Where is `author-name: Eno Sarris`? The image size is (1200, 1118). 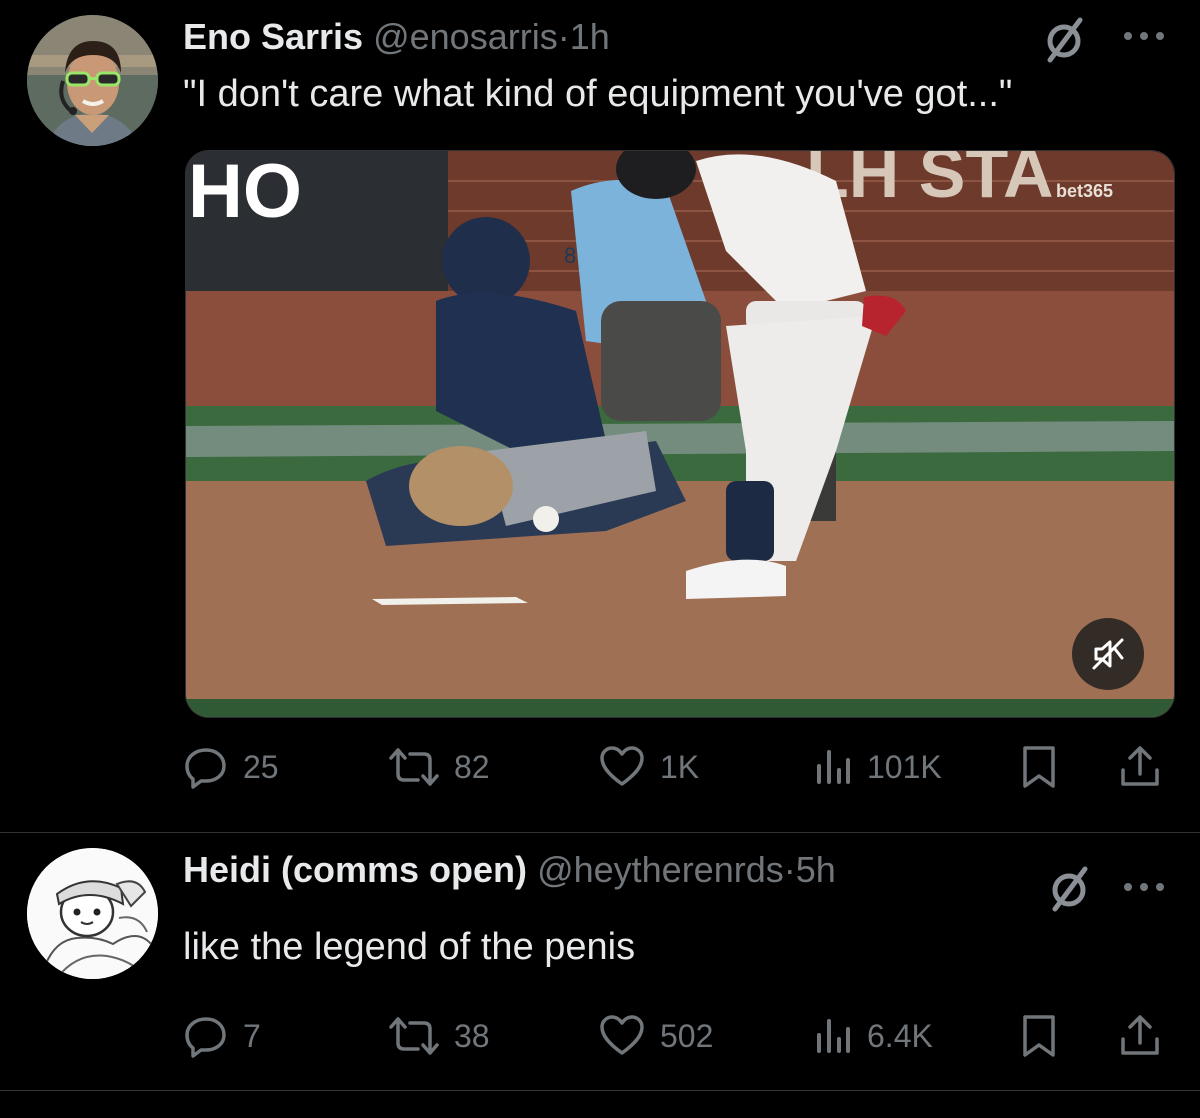 author-name: Eno Sarris is located at coordinates (273, 36).